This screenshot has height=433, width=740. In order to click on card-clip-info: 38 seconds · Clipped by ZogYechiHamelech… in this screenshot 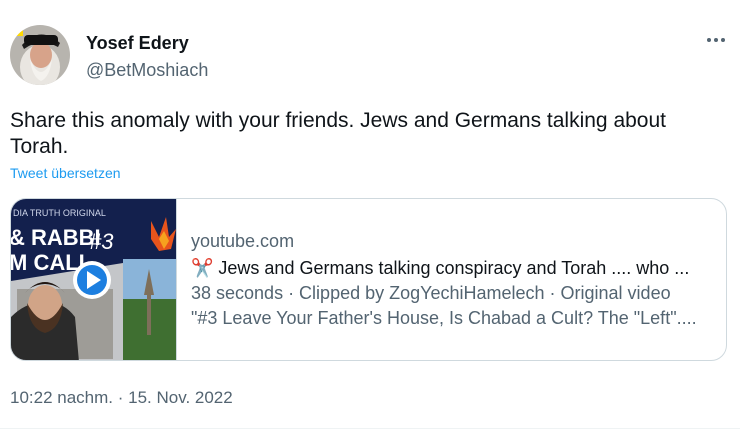, I will do `click(431, 293)`.